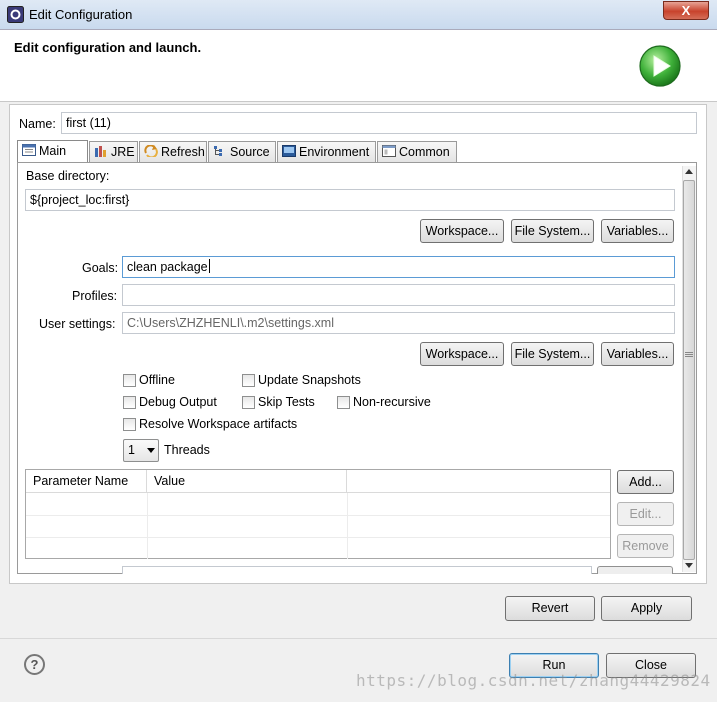 The height and width of the screenshot is (702, 717). I want to click on tab-main-label: Main, so click(53, 151).